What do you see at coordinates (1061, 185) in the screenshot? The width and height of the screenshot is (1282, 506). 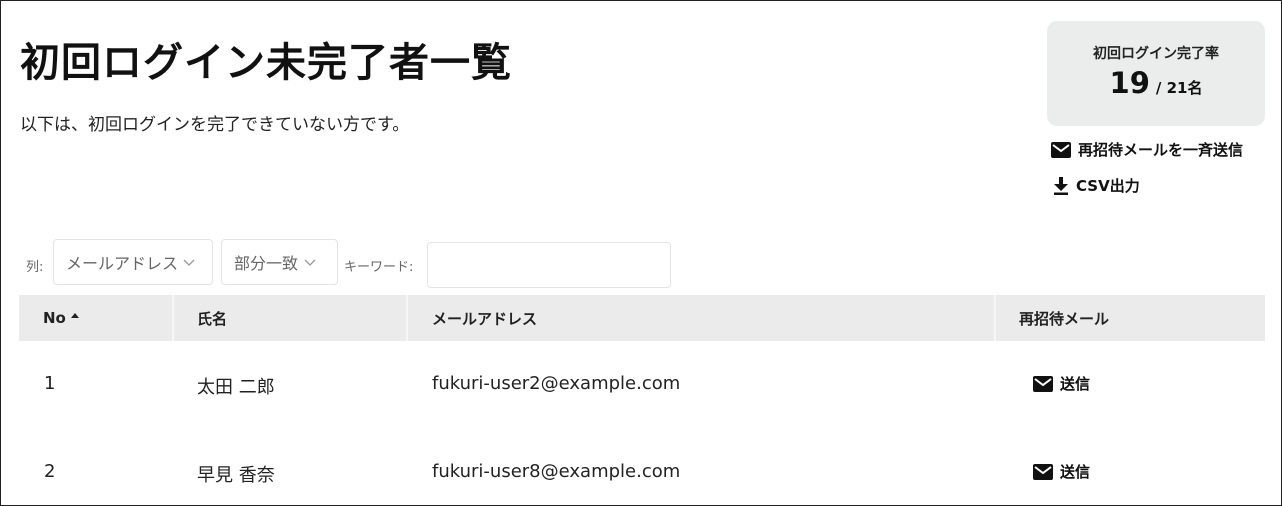 I see `download-icon` at bounding box center [1061, 185].